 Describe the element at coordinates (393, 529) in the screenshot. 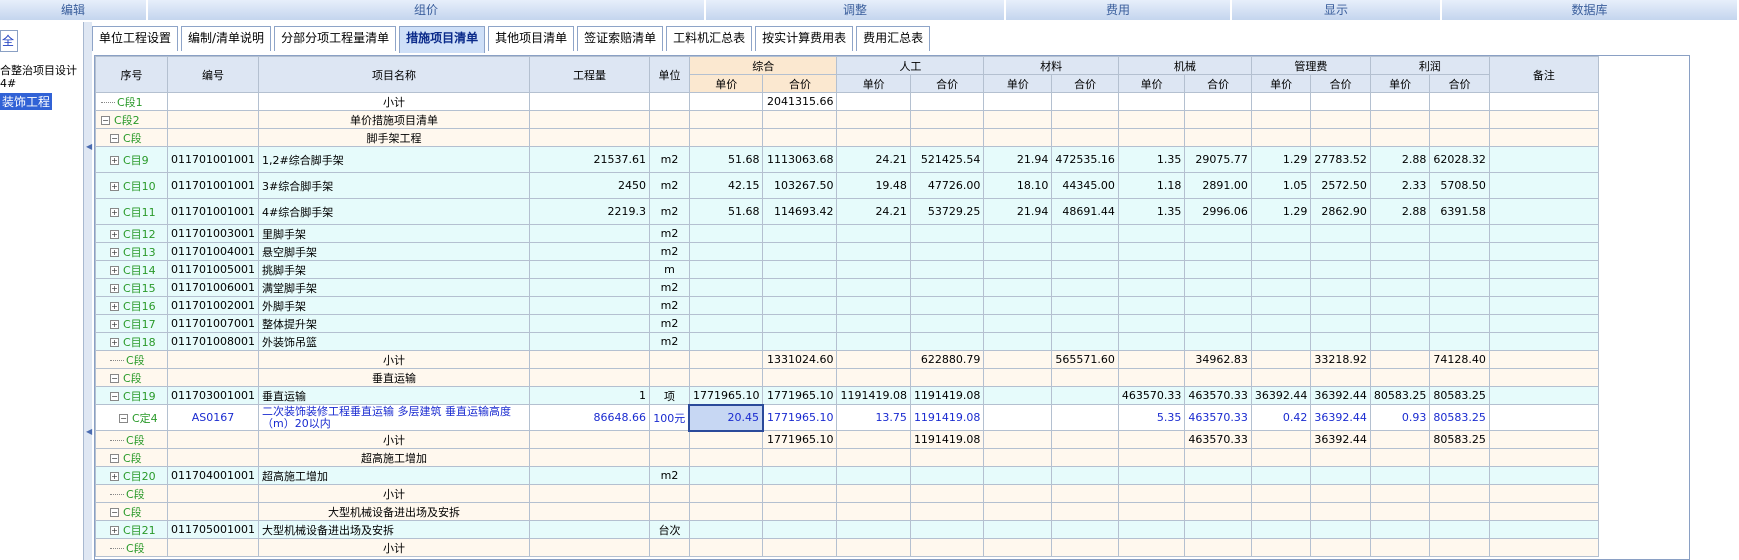

I see `cell-name: 大型机械设备进出场及安拆` at that location.